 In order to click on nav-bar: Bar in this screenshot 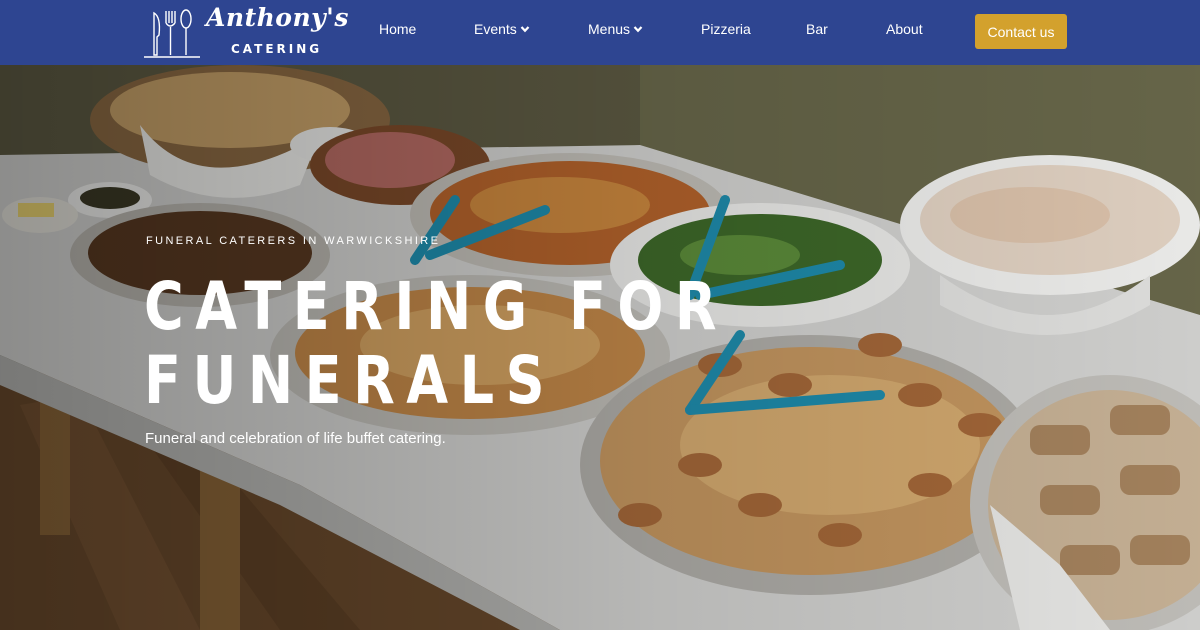, I will do `click(817, 29)`.